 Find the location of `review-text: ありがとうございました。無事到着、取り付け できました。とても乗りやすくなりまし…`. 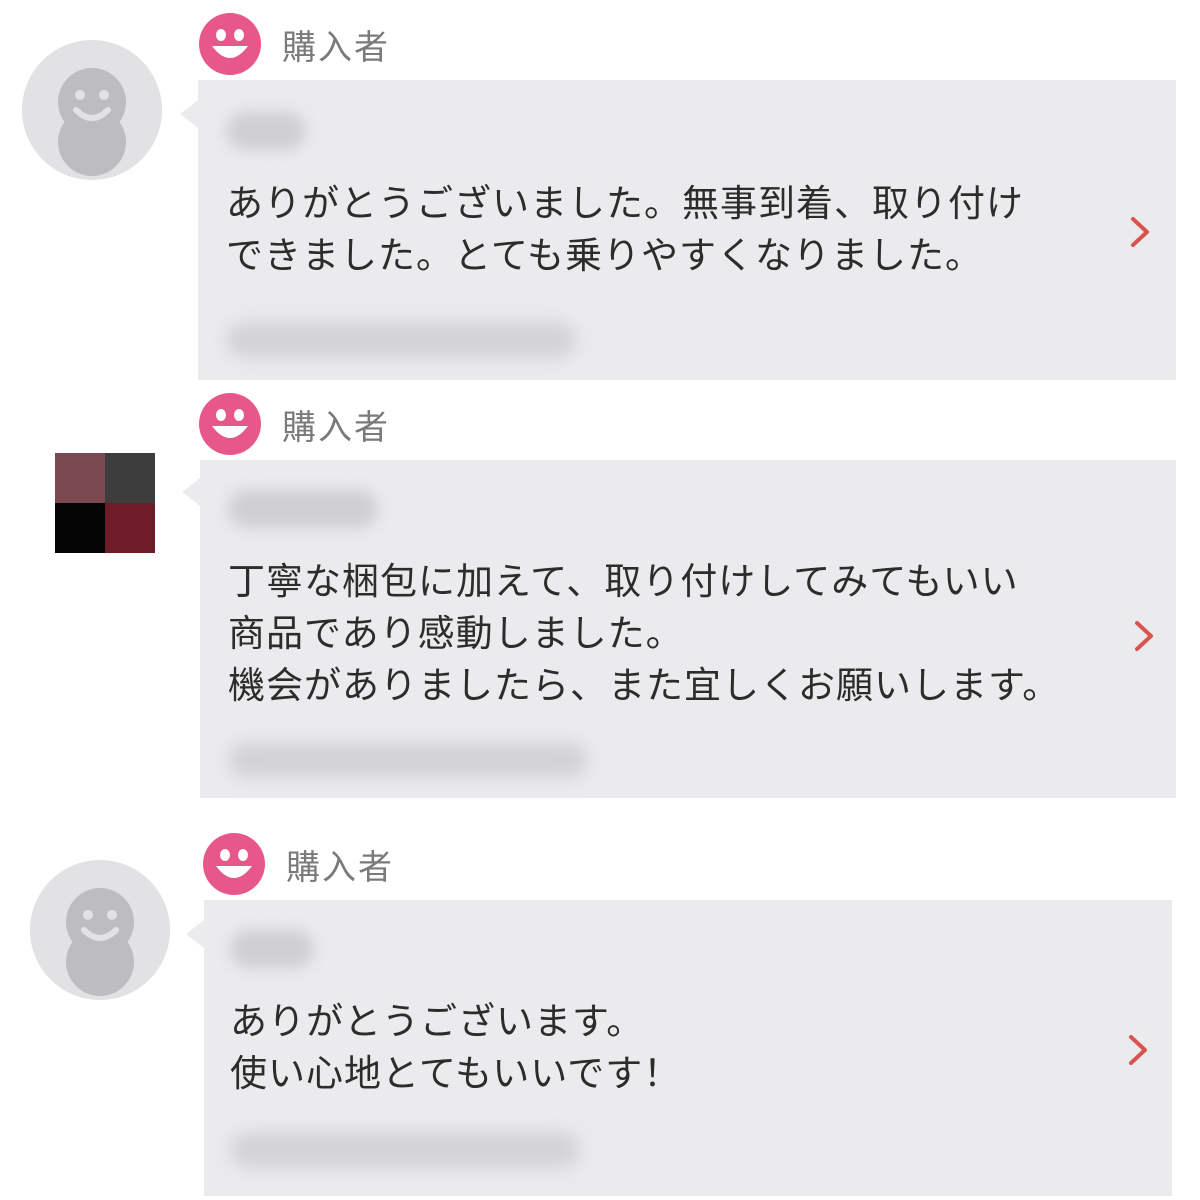

review-text: ありがとうございました。無事到着、取り付け できました。とても乗りやすくなりまし… is located at coordinates (625, 229).